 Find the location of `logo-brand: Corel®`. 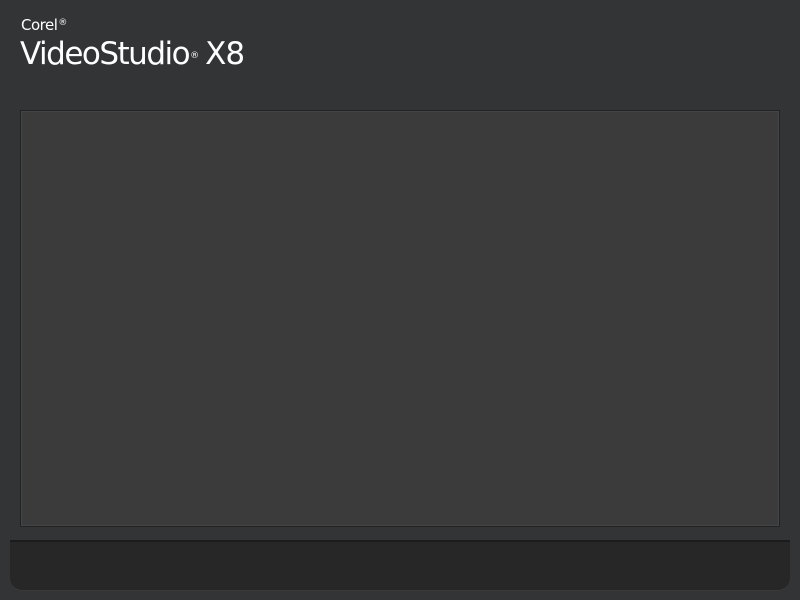

logo-brand: Corel® is located at coordinates (44, 25).